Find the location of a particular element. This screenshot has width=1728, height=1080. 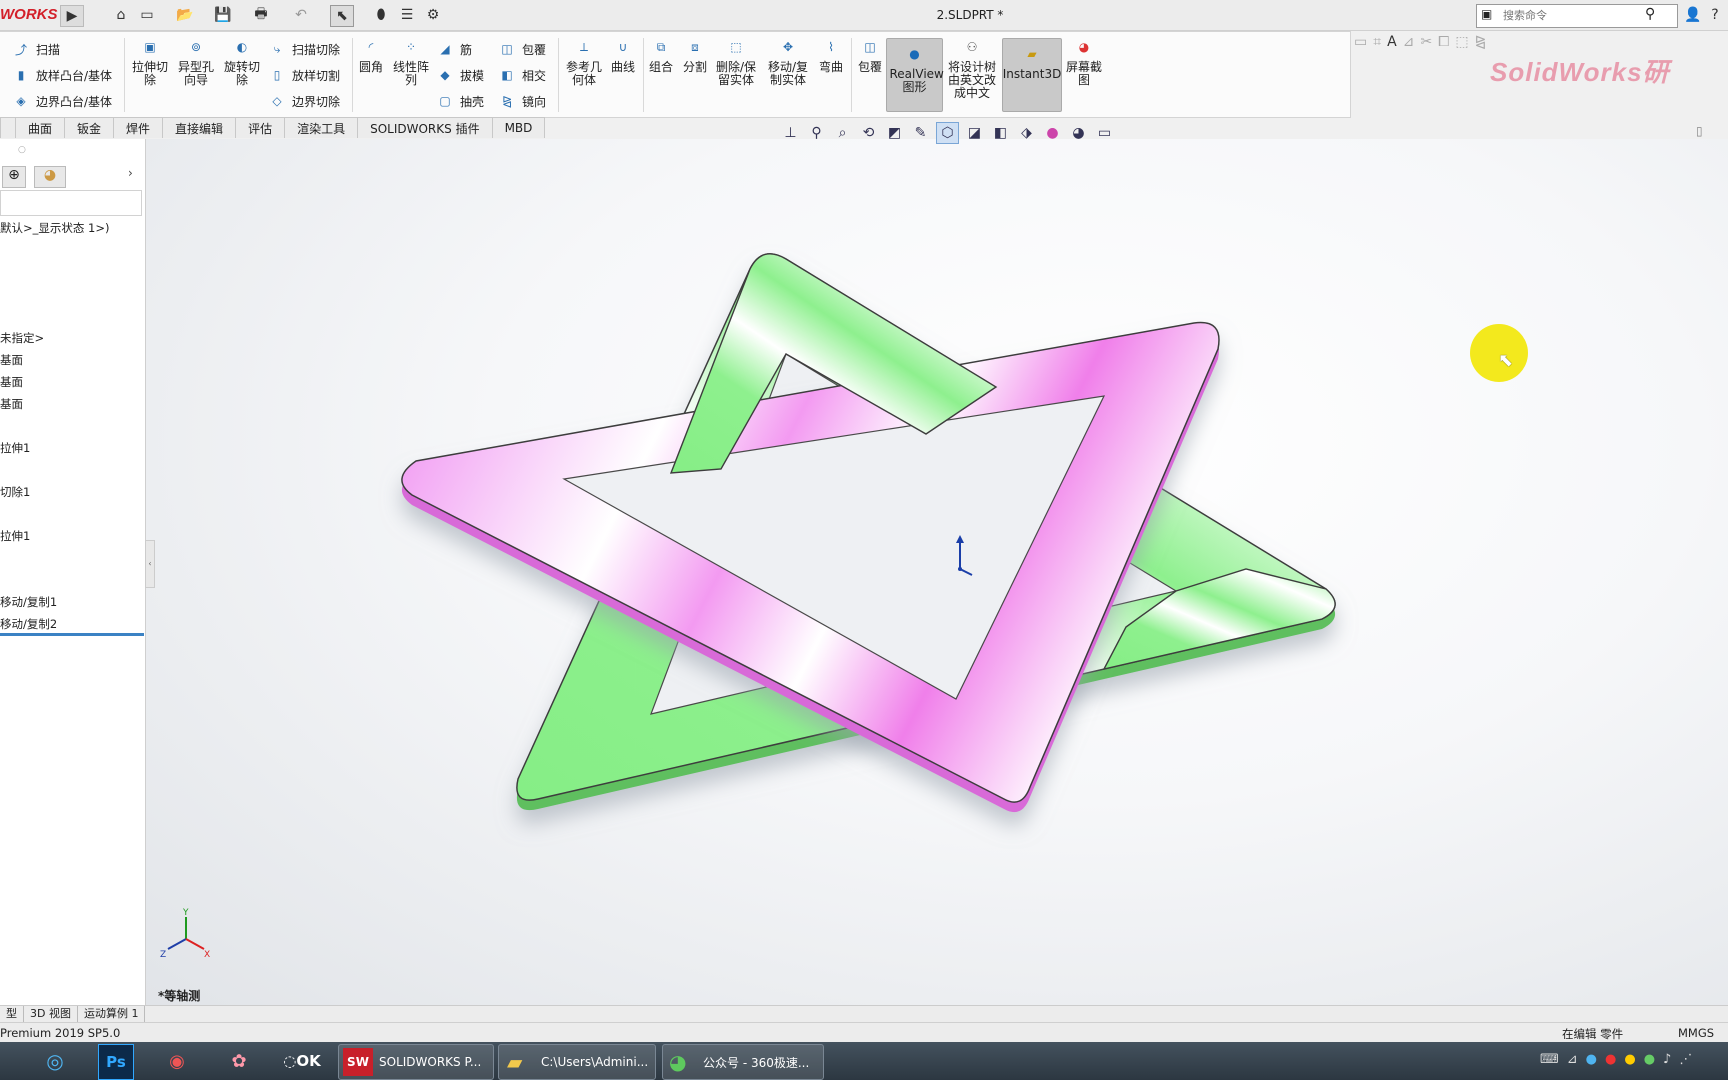

panel-expand-chevron-icon: › is located at coordinates (130, 173).